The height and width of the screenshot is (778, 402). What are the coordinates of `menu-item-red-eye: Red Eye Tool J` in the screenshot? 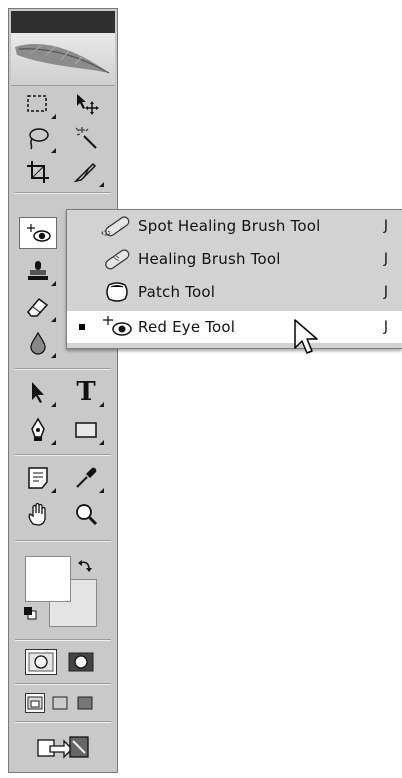 It's located at (234, 327).